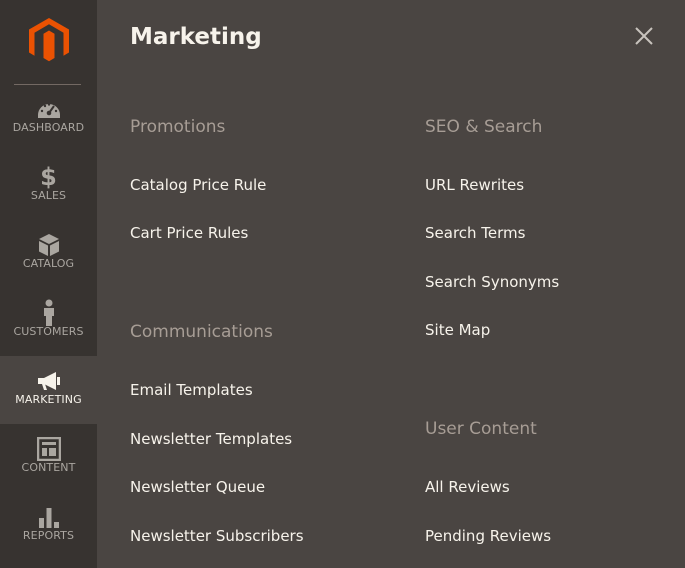 This screenshot has height=568, width=685. I want to click on section-title-user-content: User Content, so click(481, 429).